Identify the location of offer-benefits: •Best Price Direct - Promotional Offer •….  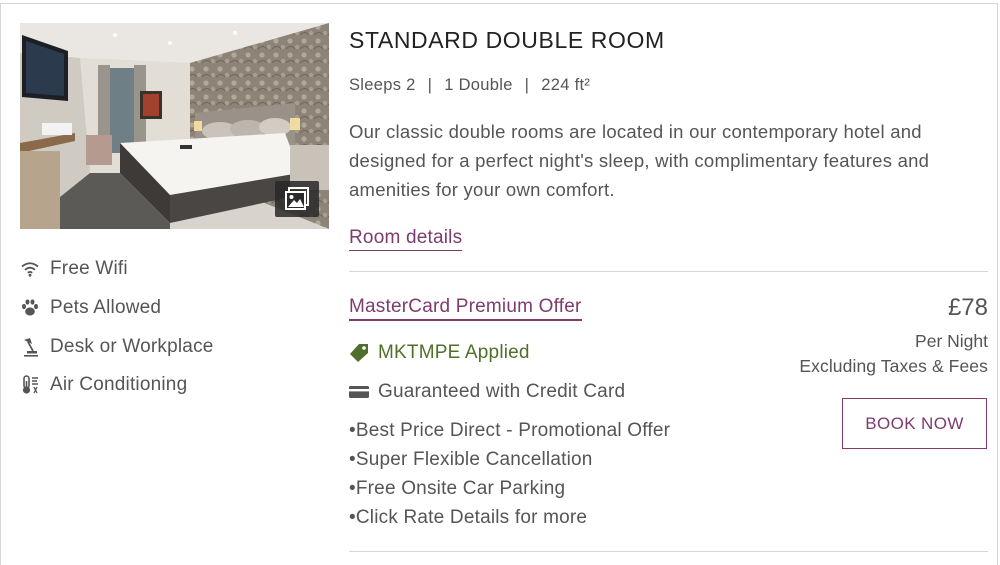
(509, 477).